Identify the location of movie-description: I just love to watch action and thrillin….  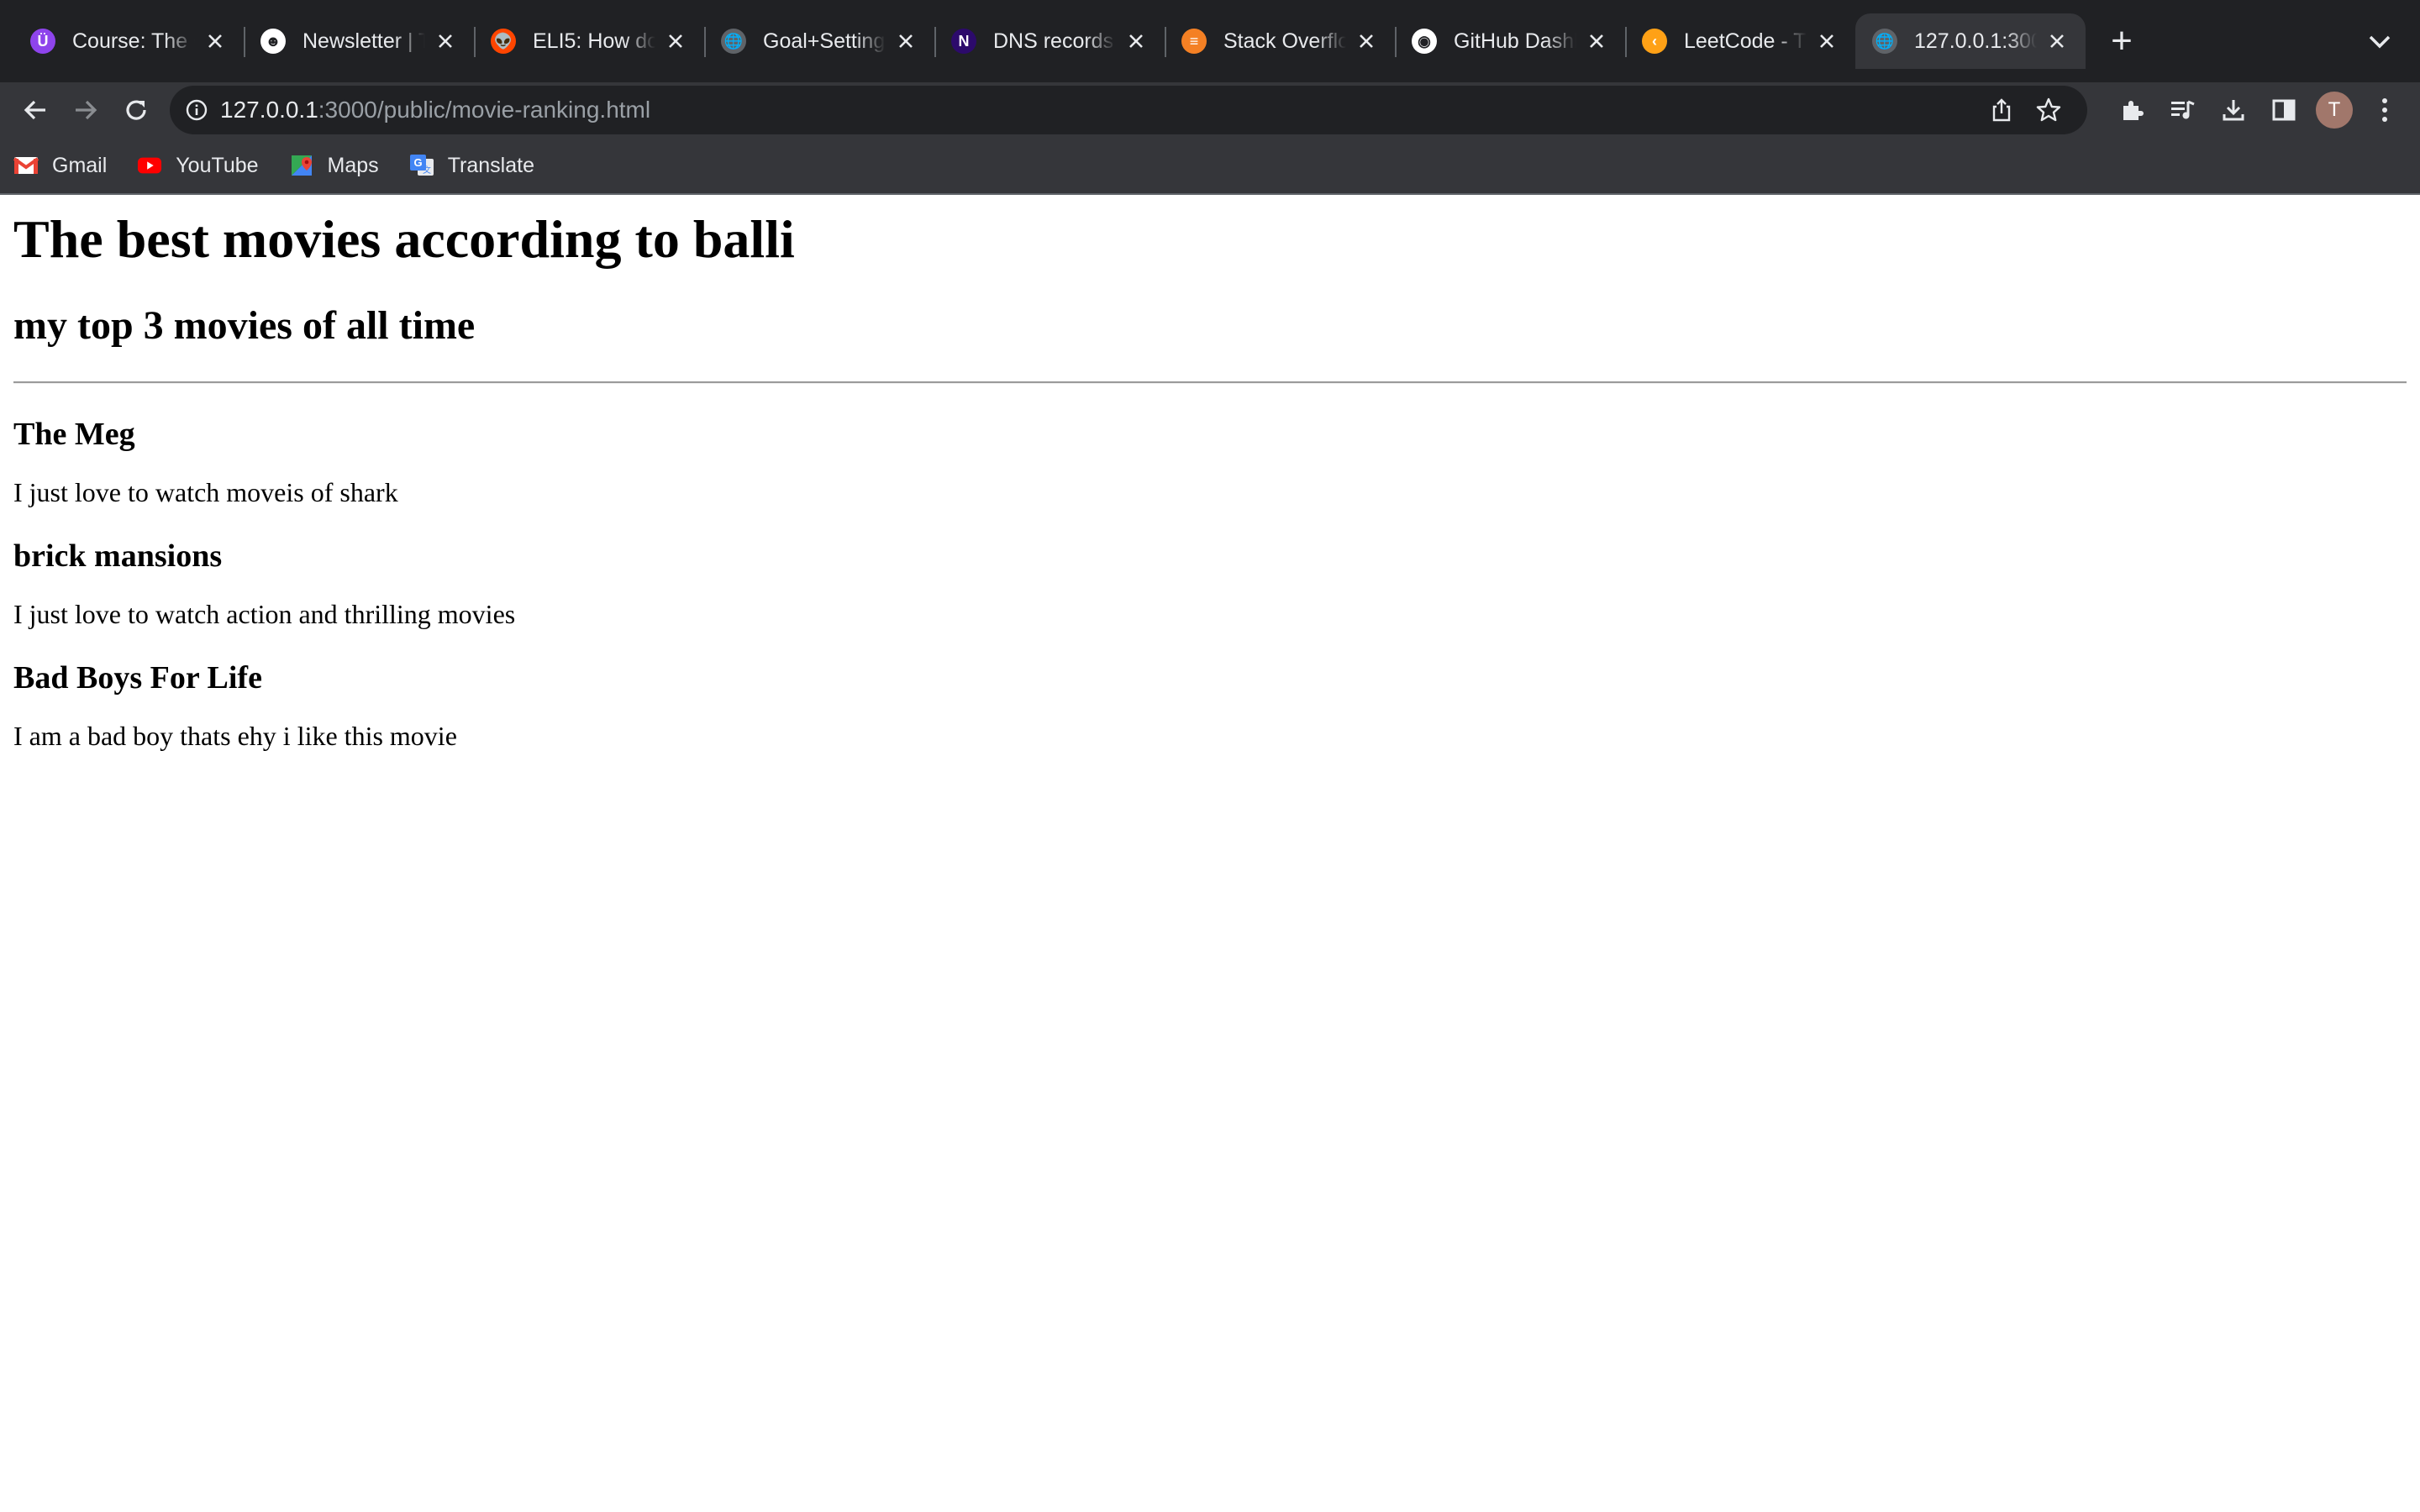
(264, 613).